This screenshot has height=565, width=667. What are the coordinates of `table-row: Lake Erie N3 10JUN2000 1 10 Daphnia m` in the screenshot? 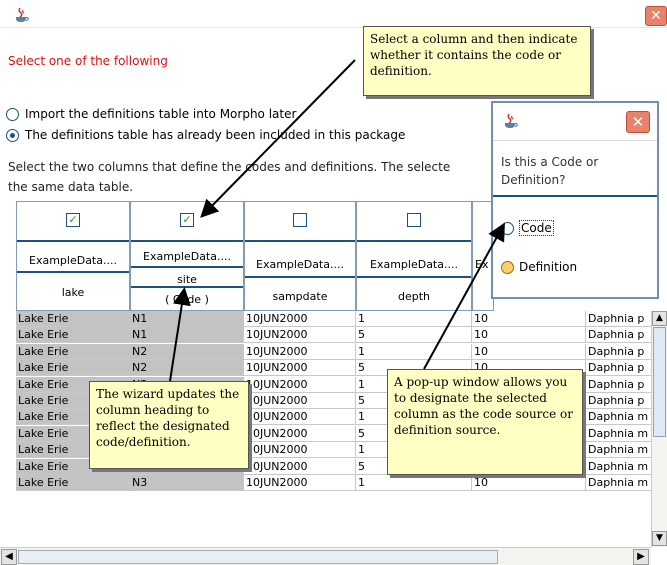 It's located at (336, 483).